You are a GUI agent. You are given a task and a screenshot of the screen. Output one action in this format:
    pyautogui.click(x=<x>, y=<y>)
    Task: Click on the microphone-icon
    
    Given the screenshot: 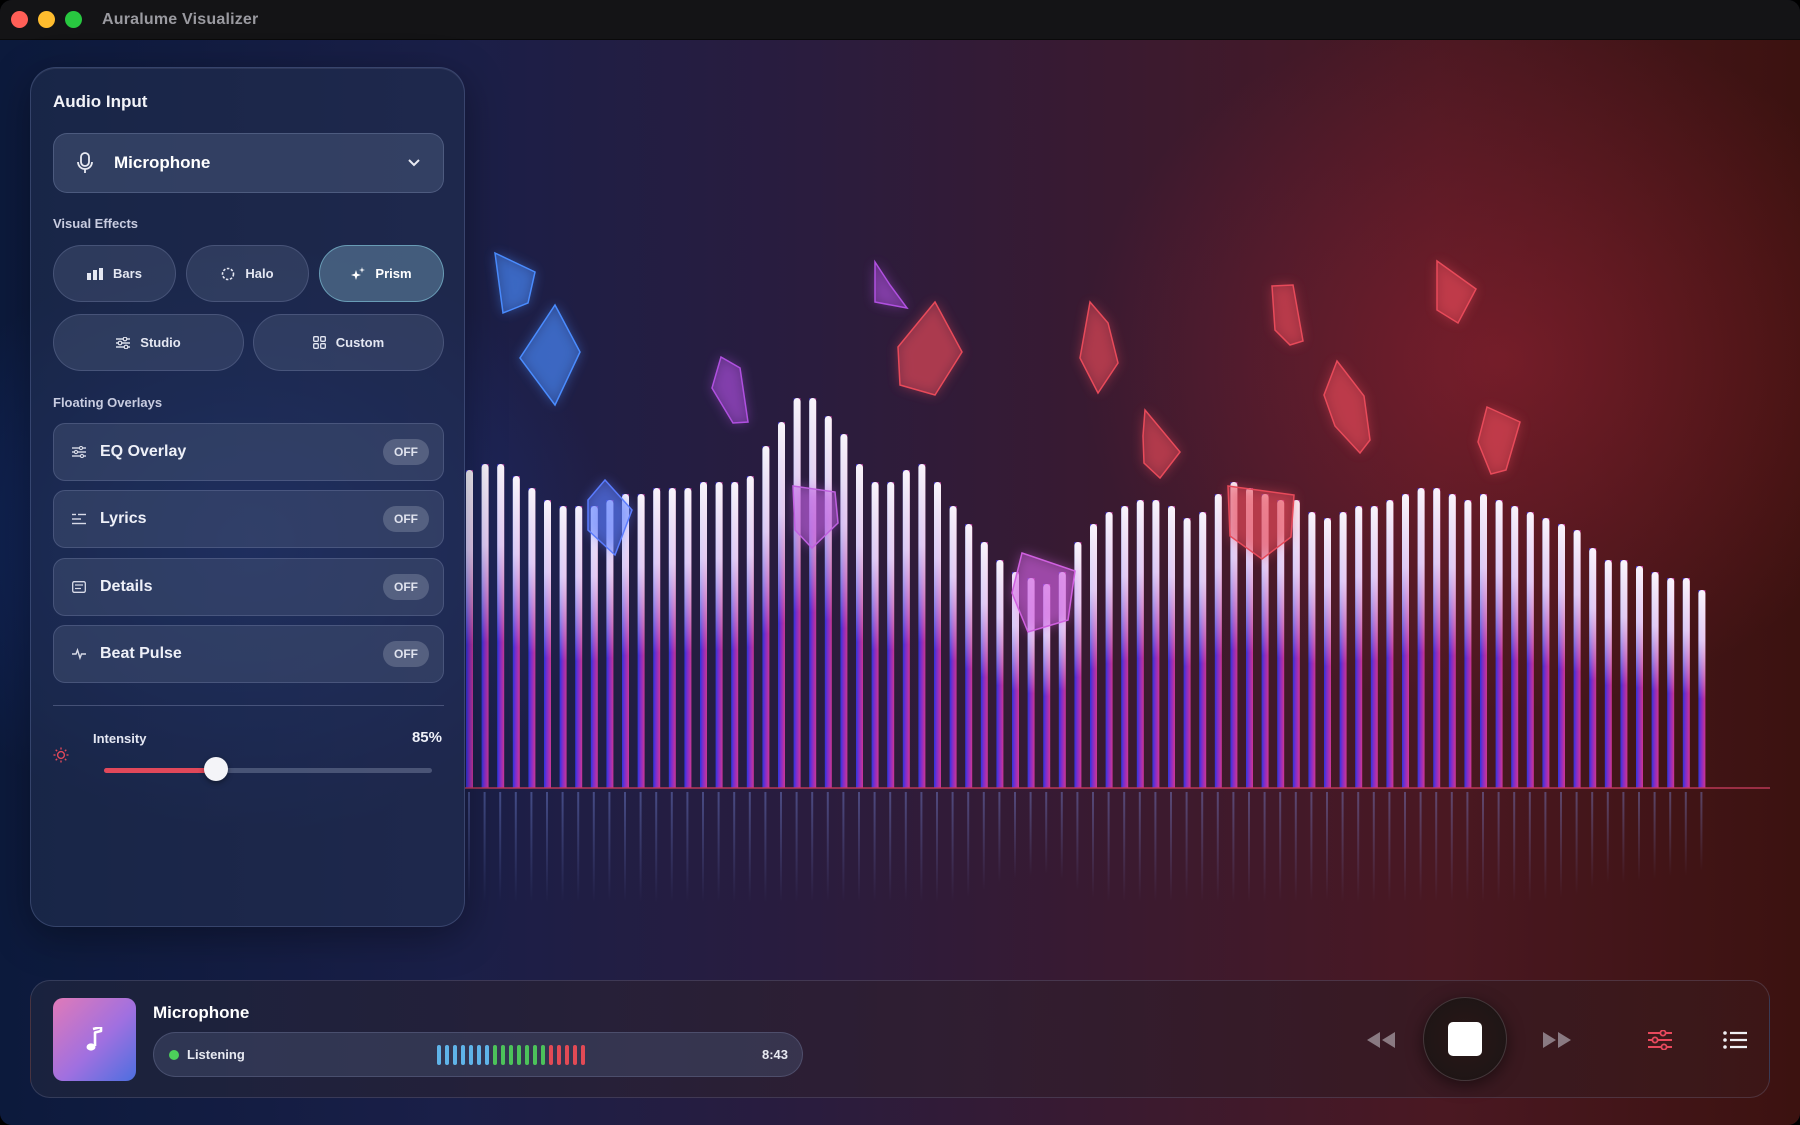 What is the action you would take?
    pyautogui.click(x=85, y=162)
    